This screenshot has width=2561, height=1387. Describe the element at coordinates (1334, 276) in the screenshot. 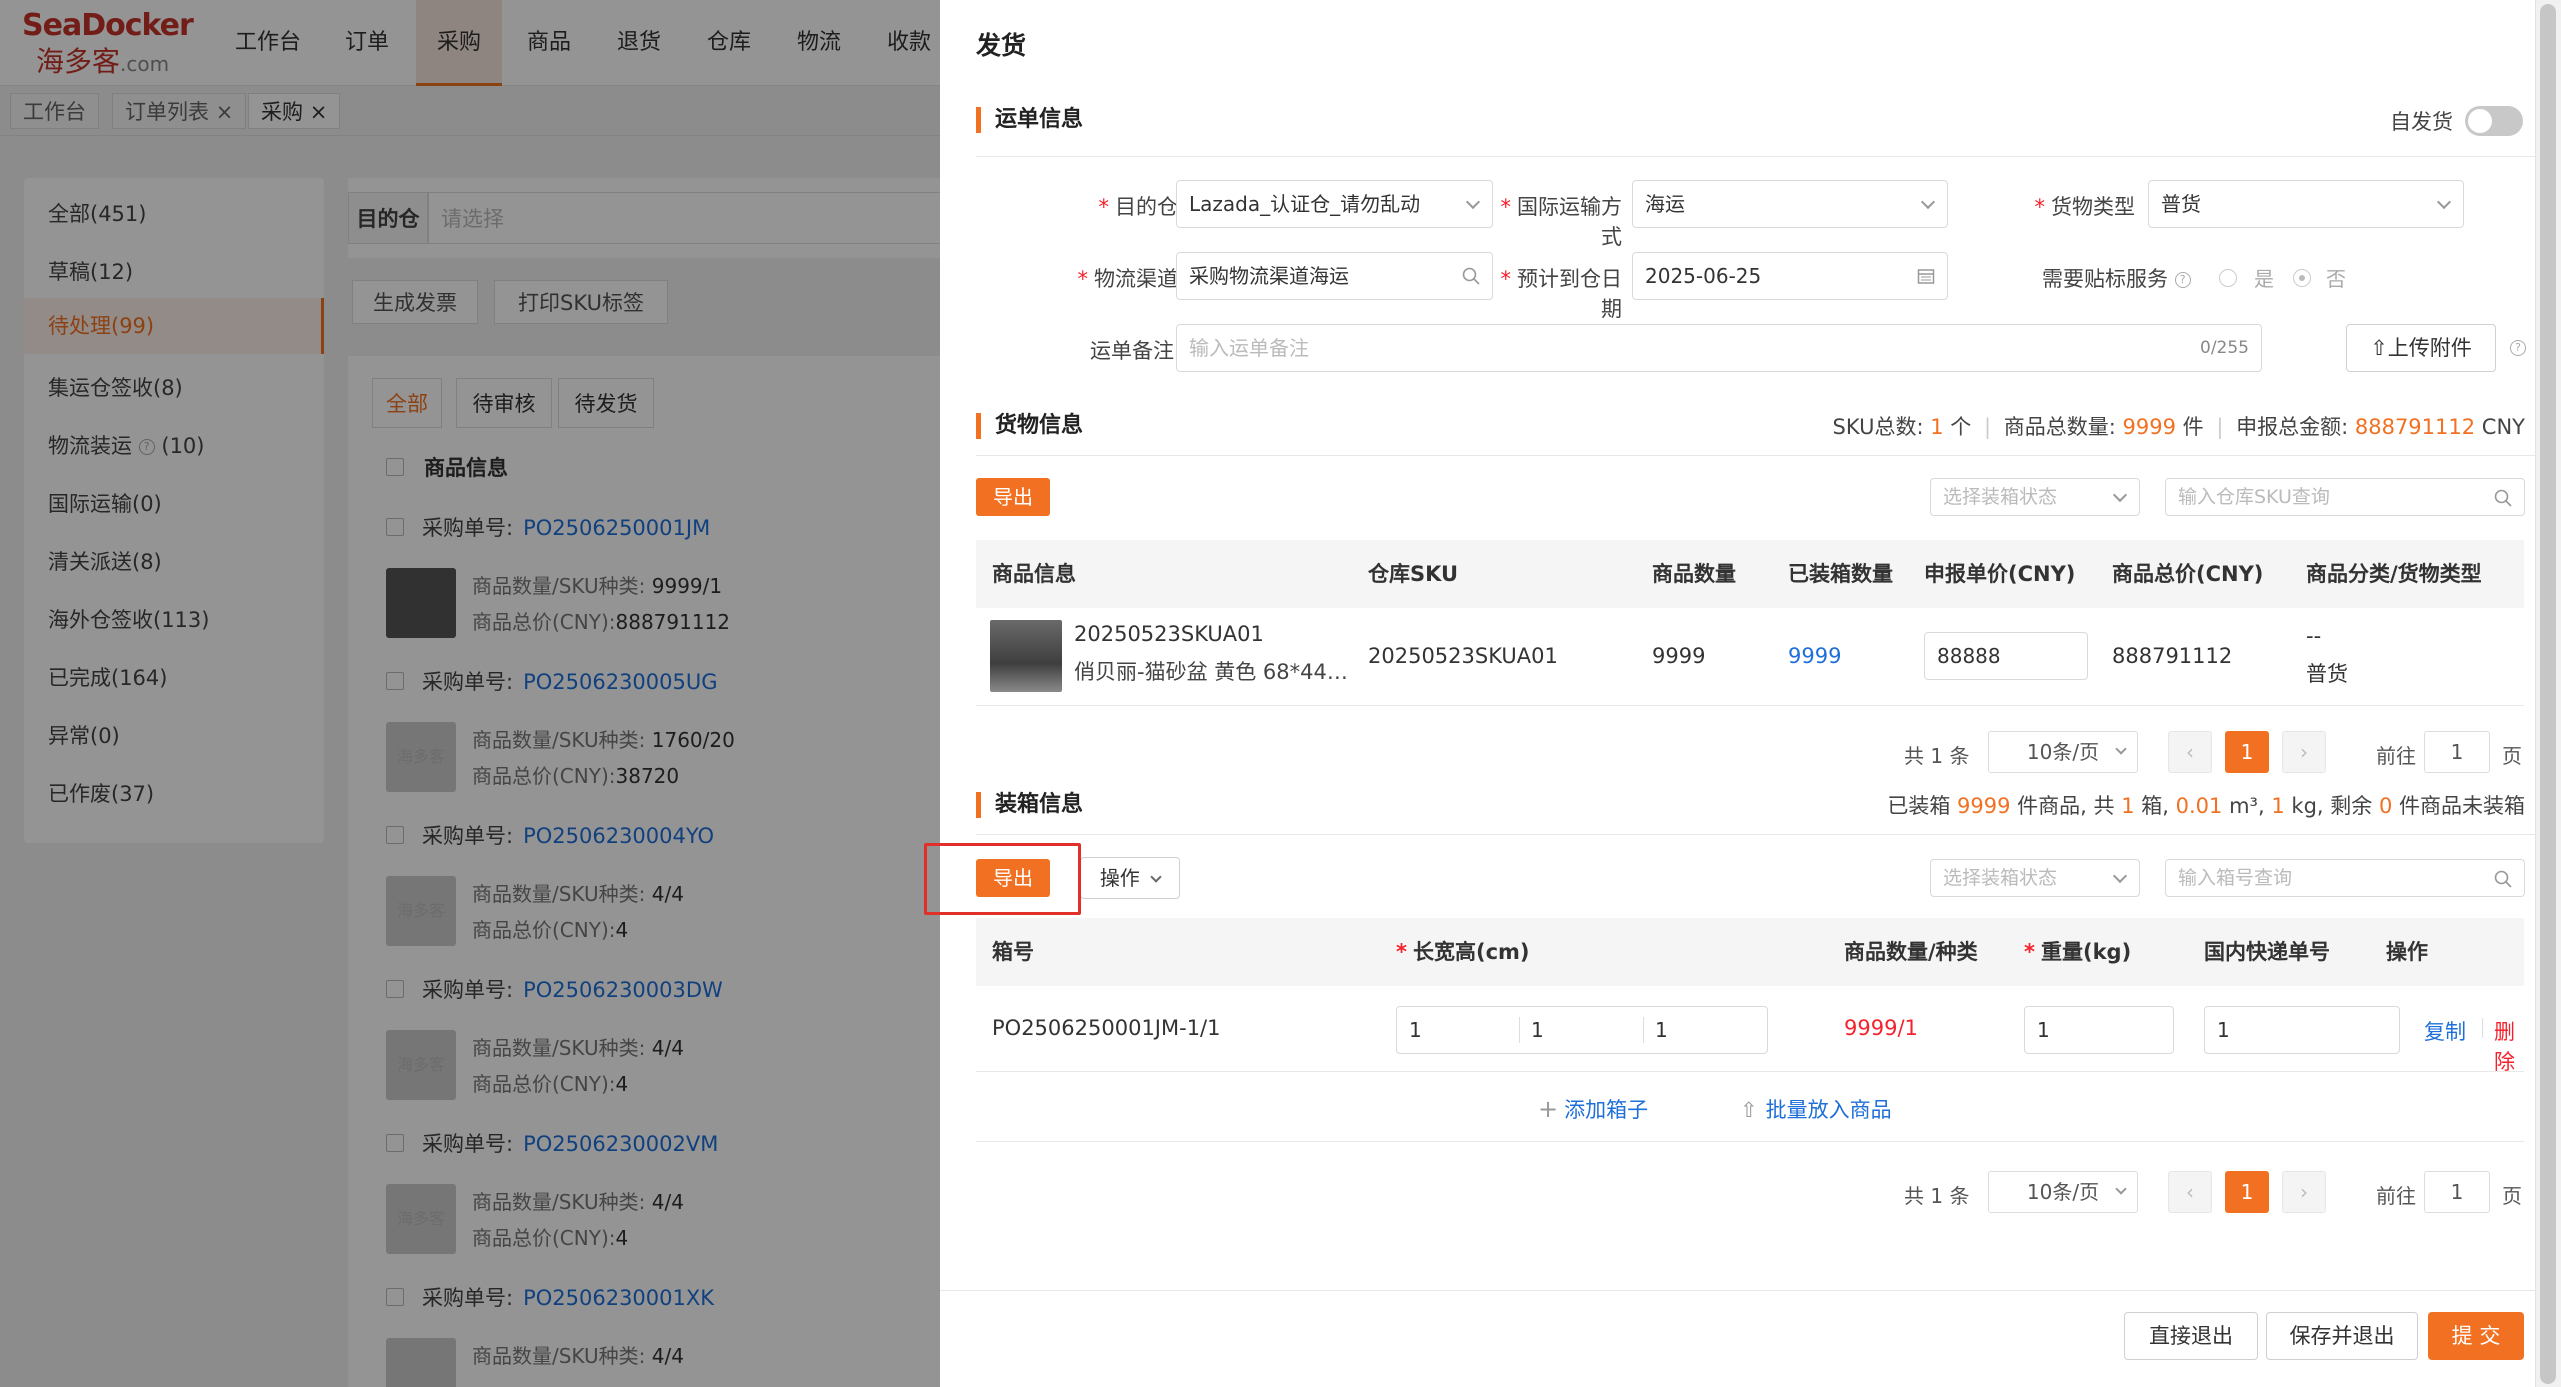

I see `logistics-channel-input: 采购物流渠道海运` at that location.